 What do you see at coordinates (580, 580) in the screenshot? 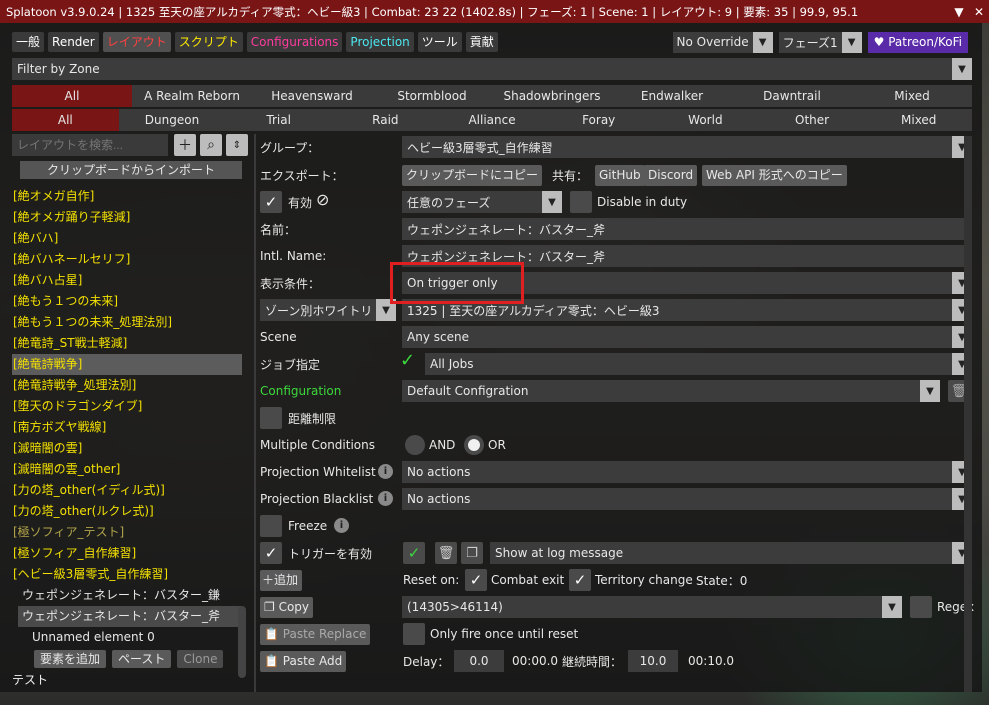
I see `territory-change-checkbox: ✓` at bounding box center [580, 580].